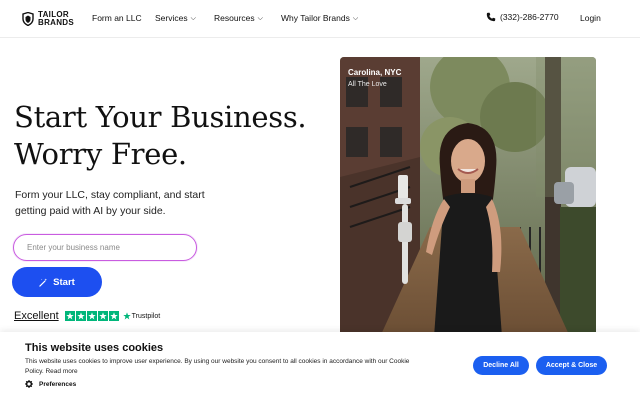 The image size is (640, 400). I want to click on rating-stars, so click(91, 316).